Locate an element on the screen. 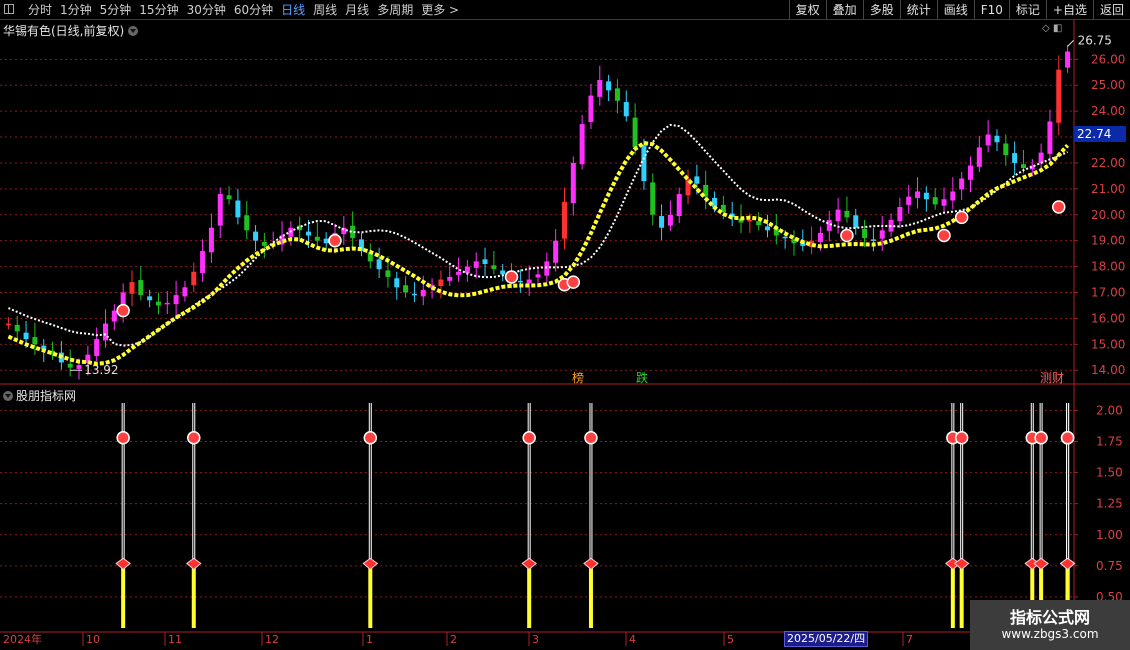 Image resolution: width=1130 pixels, height=650 pixels. indicator-title: 股朋指标网 is located at coordinates (39, 395).